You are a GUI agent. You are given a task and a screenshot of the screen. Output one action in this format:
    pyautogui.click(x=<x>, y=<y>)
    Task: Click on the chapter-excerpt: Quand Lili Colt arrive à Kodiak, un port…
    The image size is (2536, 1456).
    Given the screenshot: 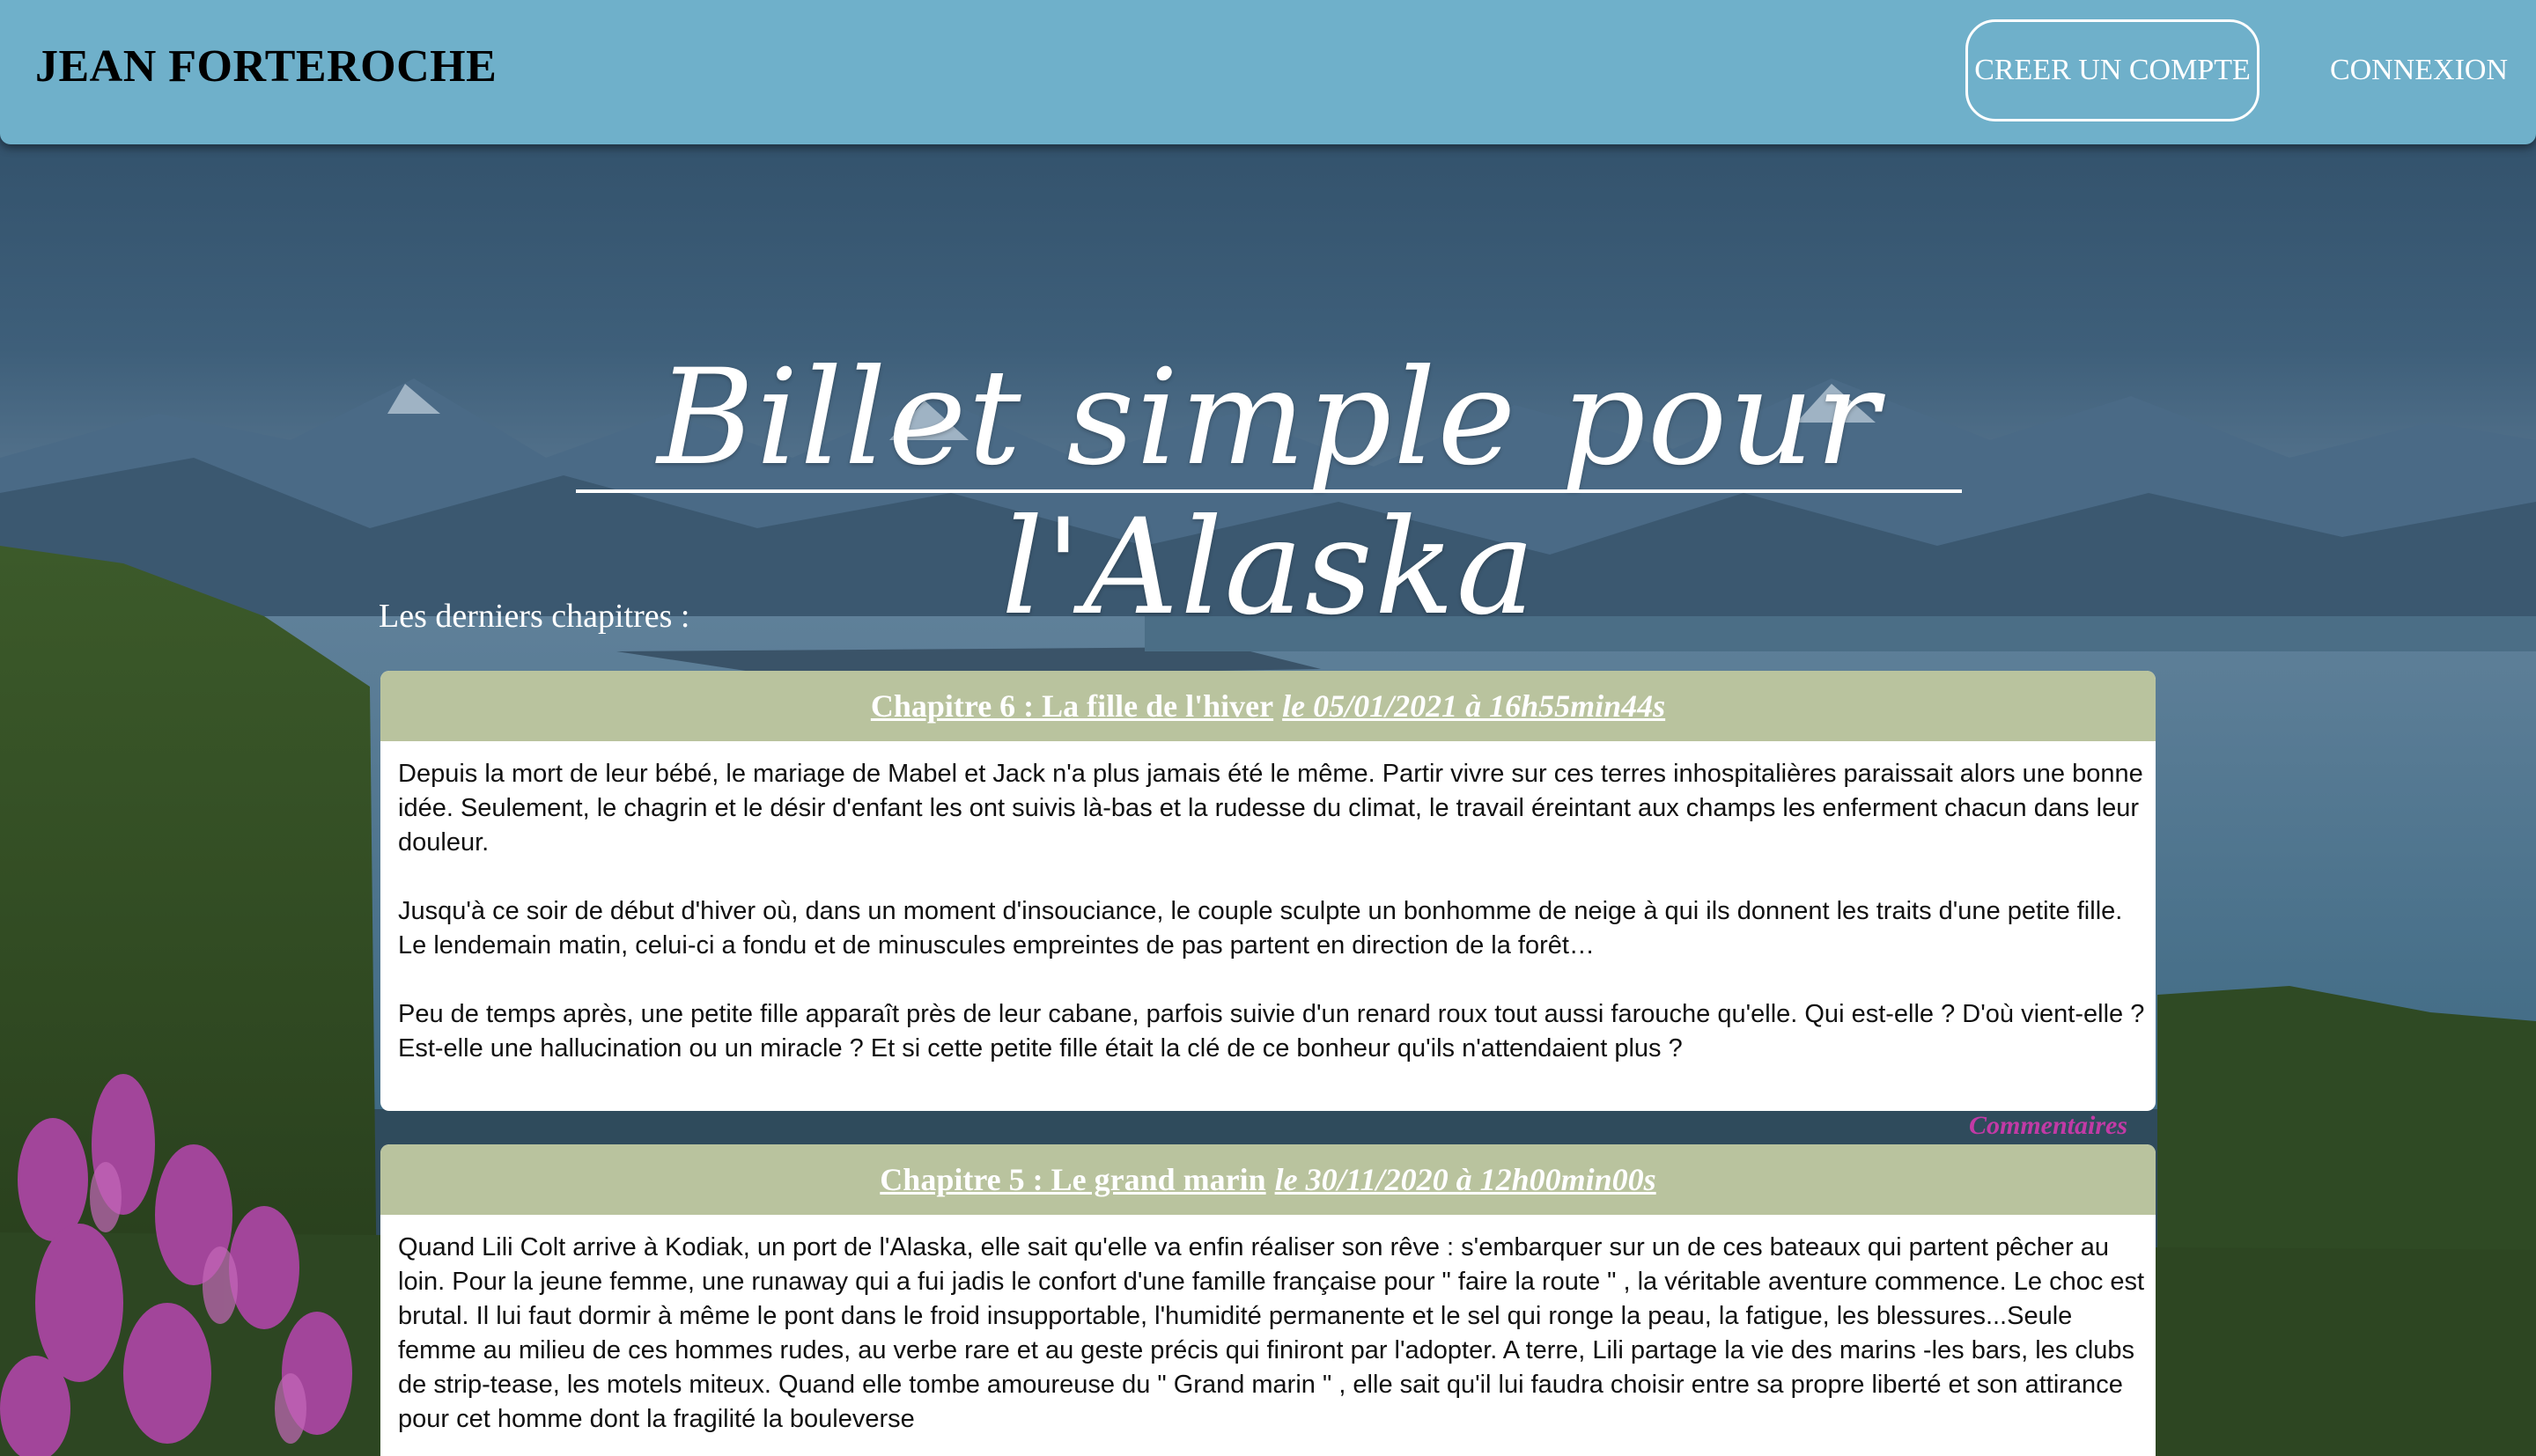 What is the action you would take?
    pyautogui.click(x=1268, y=1326)
    